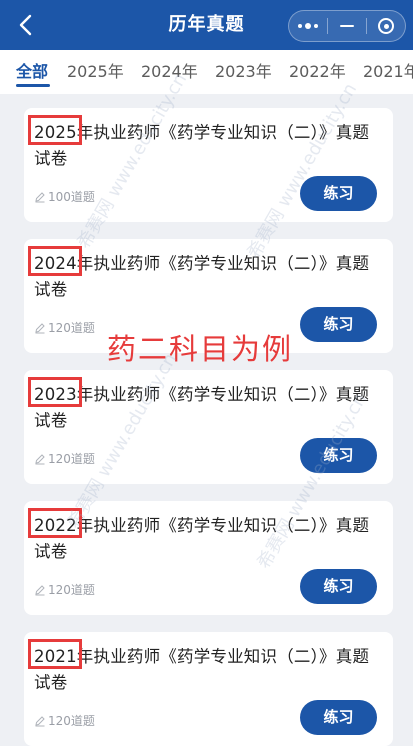 The width and height of the screenshot is (413, 746). What do you see at coordinates (33, 85) in the screenshot?
I see `active-tab-indicator` at bounding box center [33, 85].